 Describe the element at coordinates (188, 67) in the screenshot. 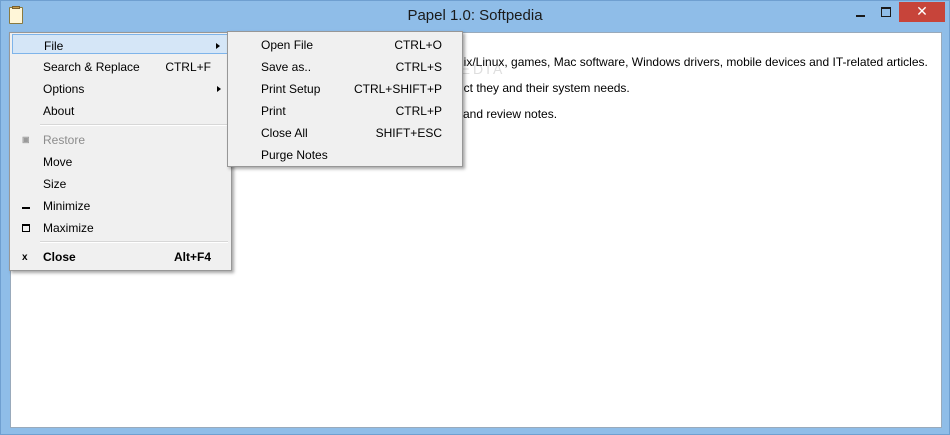

I see `menu-item-shortcut: CTRL+F` at that location.